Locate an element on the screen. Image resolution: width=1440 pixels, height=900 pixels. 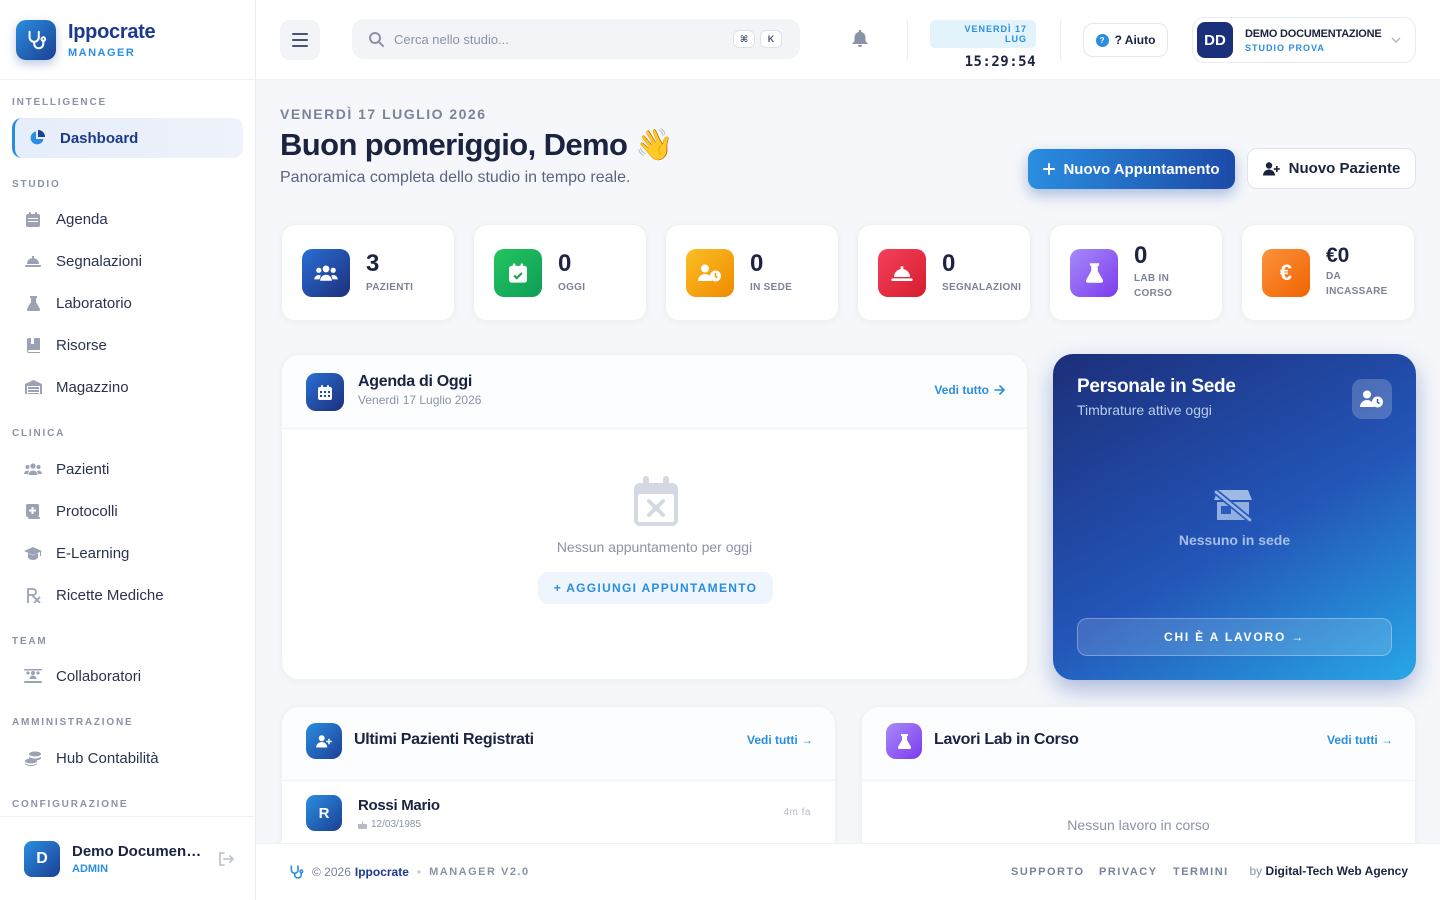
patient-birthdate-value: 12/03/1985 is located at coordinates (396, 824).